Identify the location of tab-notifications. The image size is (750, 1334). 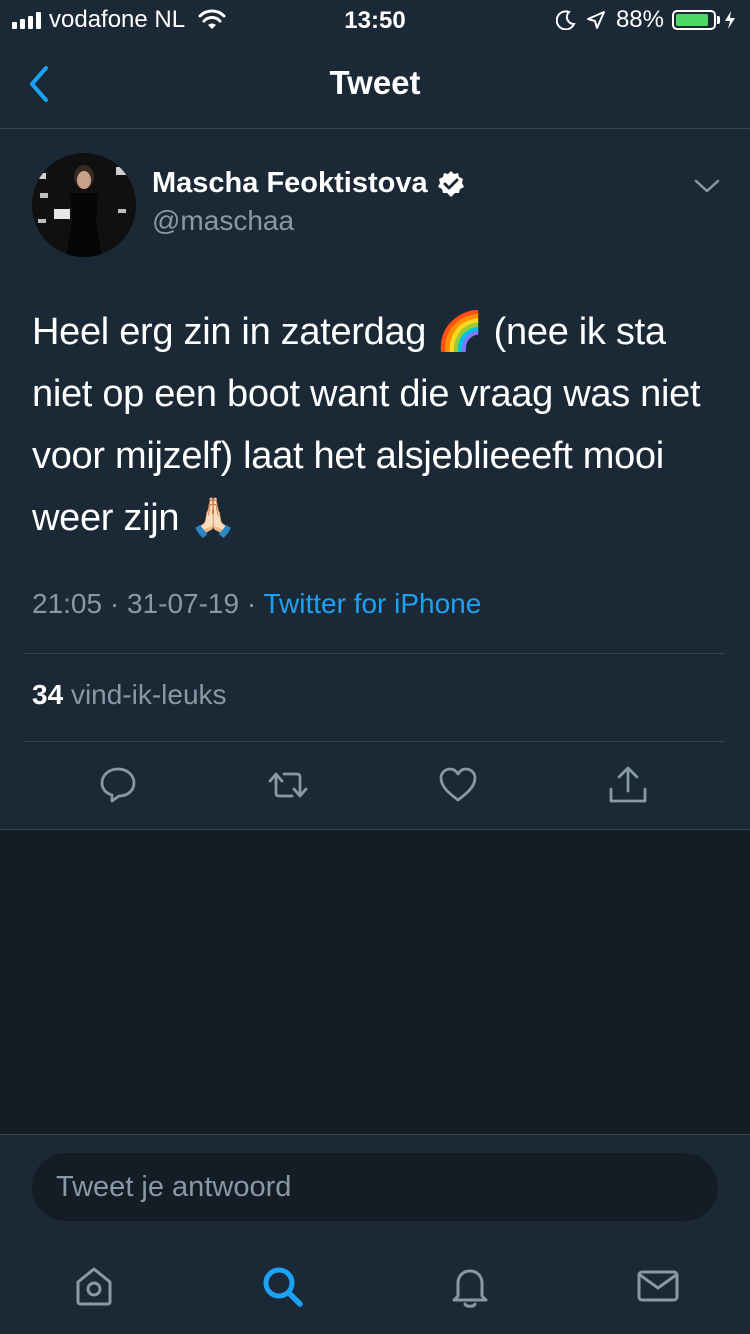
(470, 1286).